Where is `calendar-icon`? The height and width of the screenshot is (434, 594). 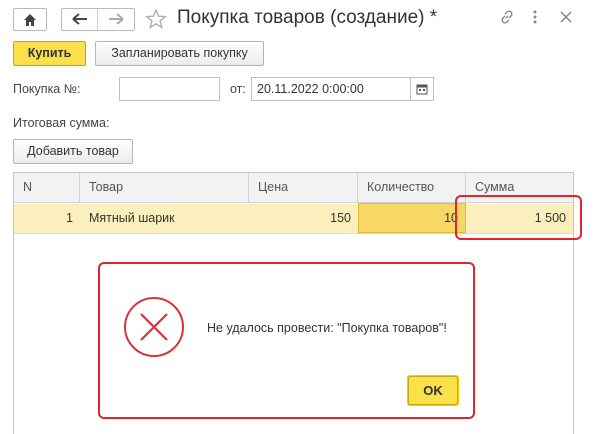 calendar-icon is located at coordinates (422, 89).